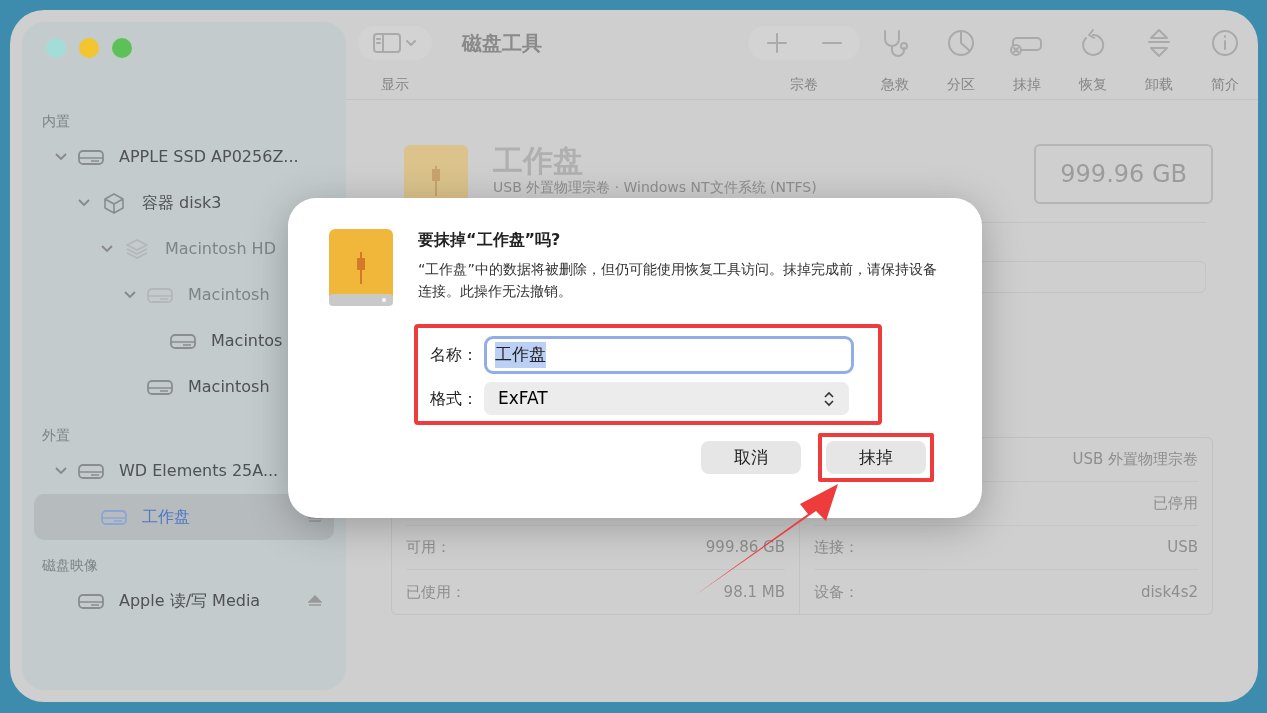 Image resolution: width=1267 pixels, height=713 pixels. What do you see at coordinates (89, 48) in the screenshot?
I see `minimize-button` at bounding box center [89, 48].